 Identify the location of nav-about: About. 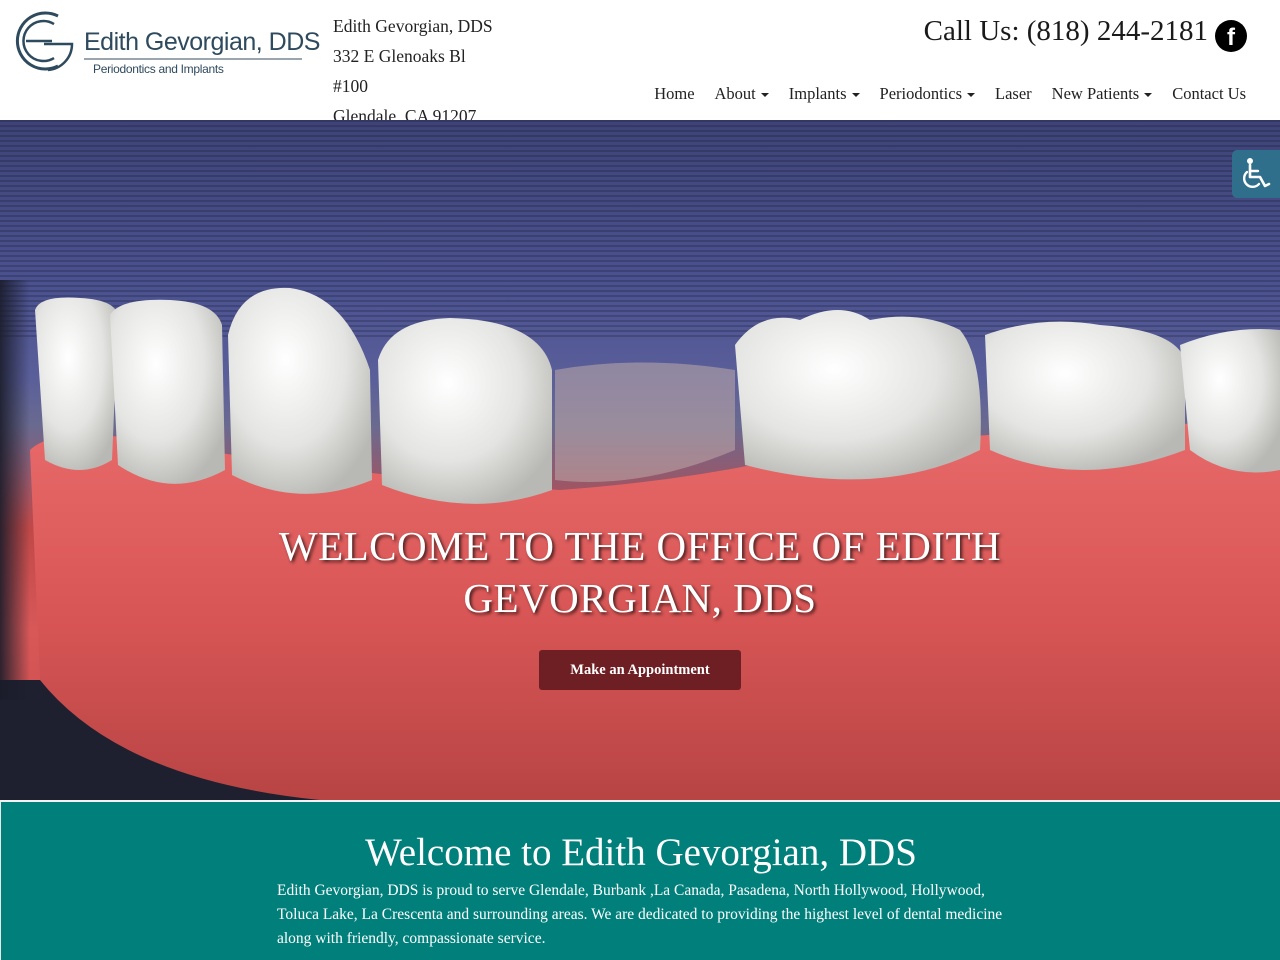
(742, 94).